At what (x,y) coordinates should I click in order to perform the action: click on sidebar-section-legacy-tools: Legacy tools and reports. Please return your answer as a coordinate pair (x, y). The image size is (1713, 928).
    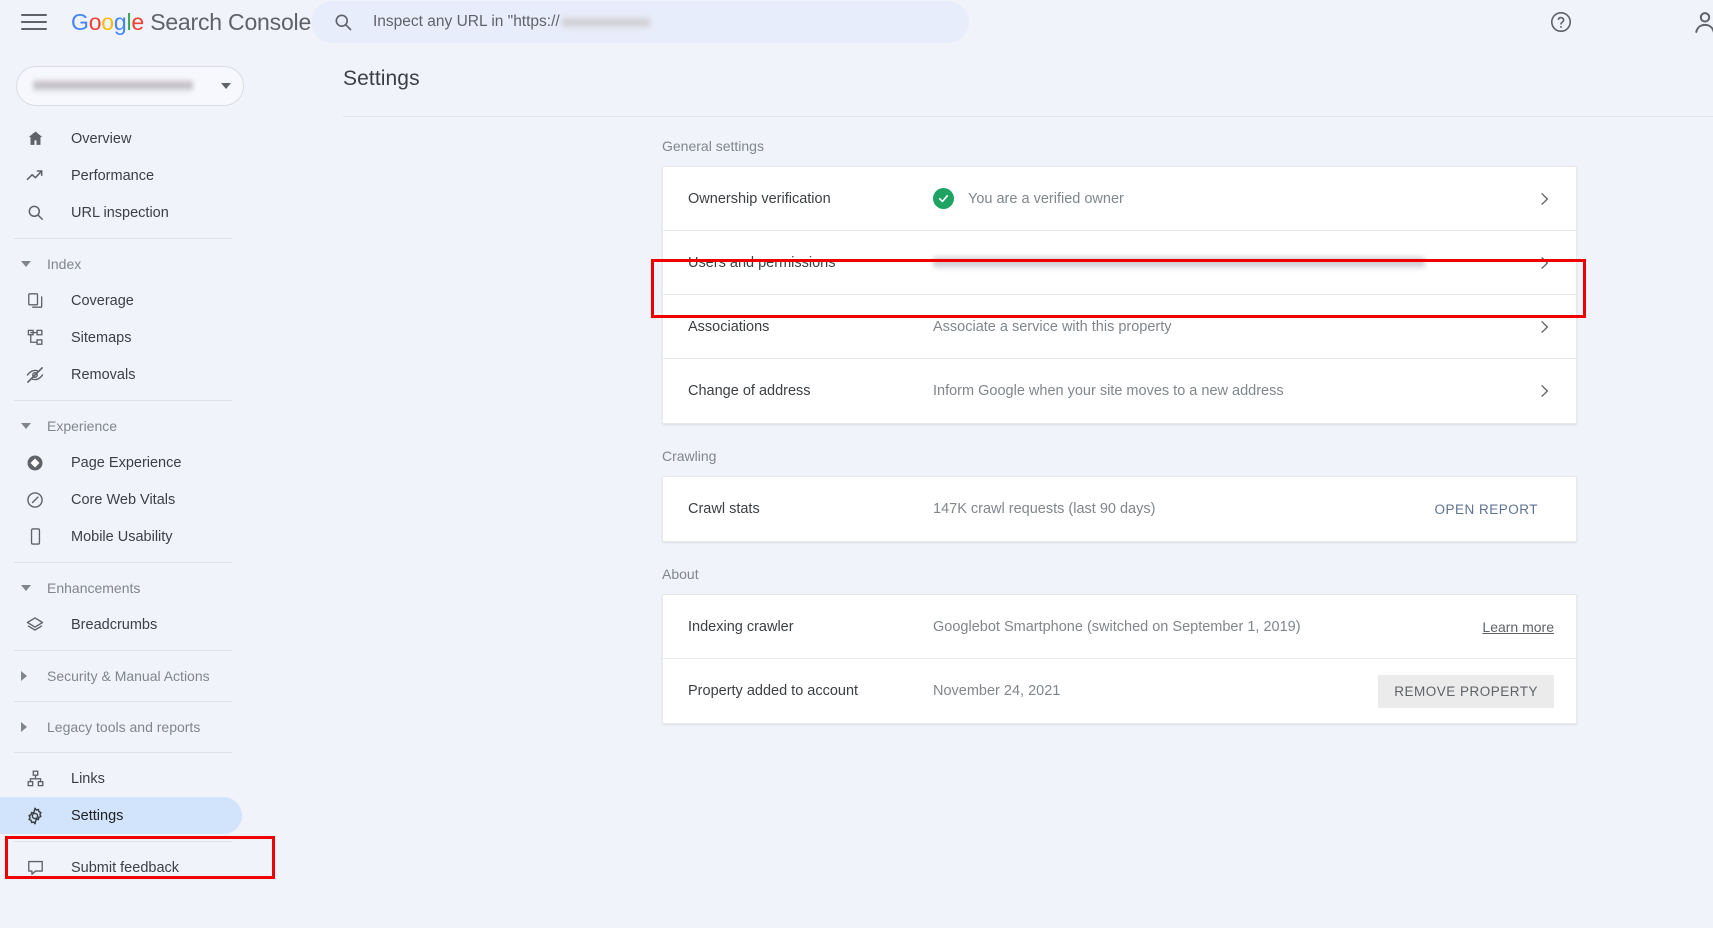
    Looking at the image, I should click on (128, 727).